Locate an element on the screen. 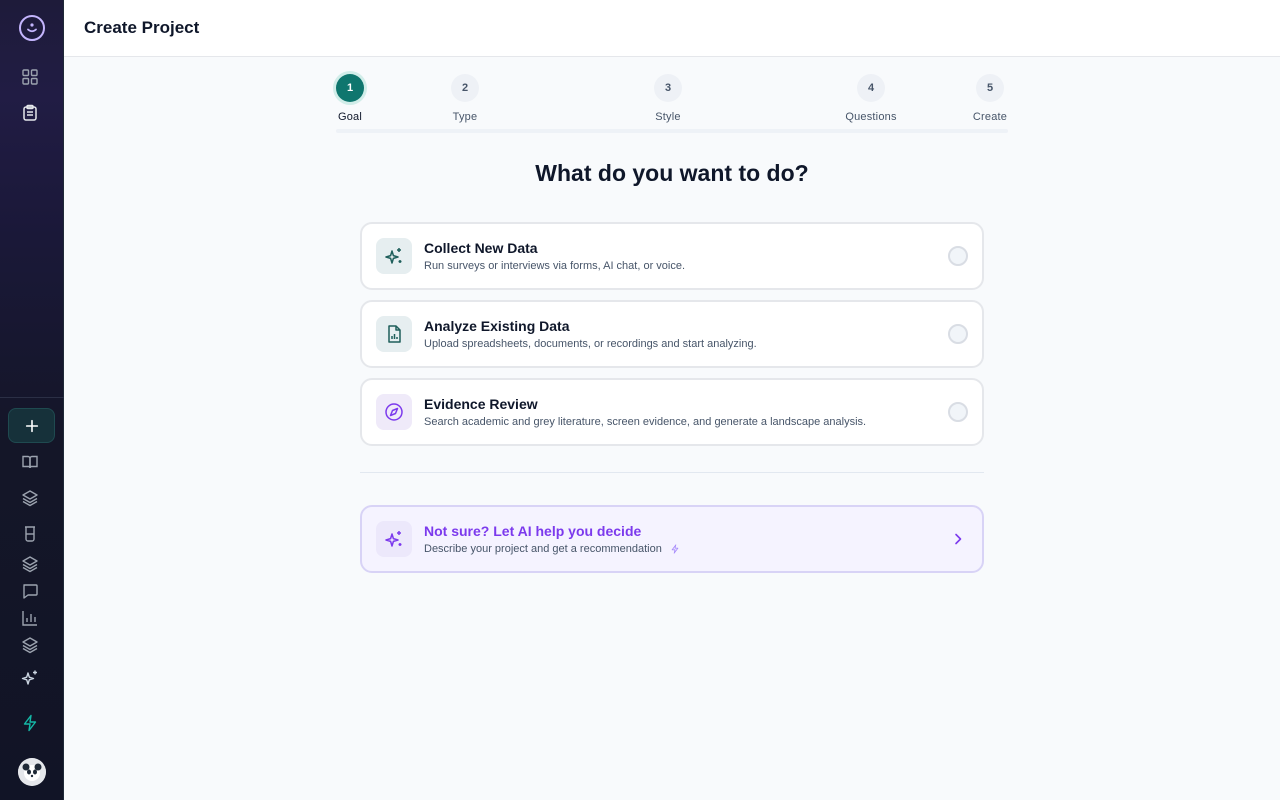 The width and height of the screenshot is (1280, 800). option-title: Collect New Data is located at coordinates (481, 248).